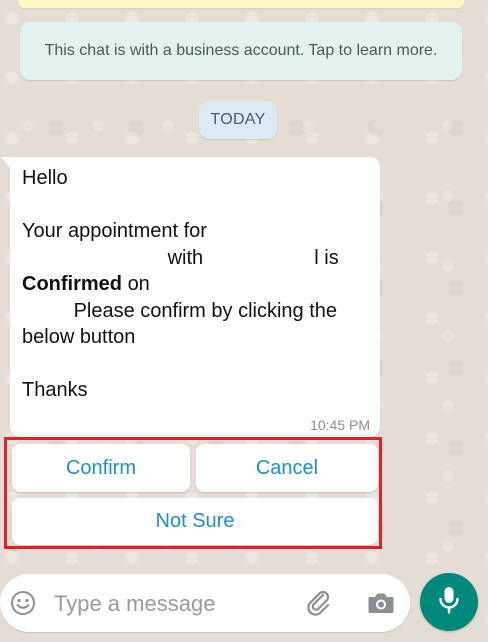 Image resolution: width=488 pixels, height=642 pixels. What do you see at coordinates (197, 205) in the screenshot?
I see `message-line-empty` at bounding box center [197, 205].